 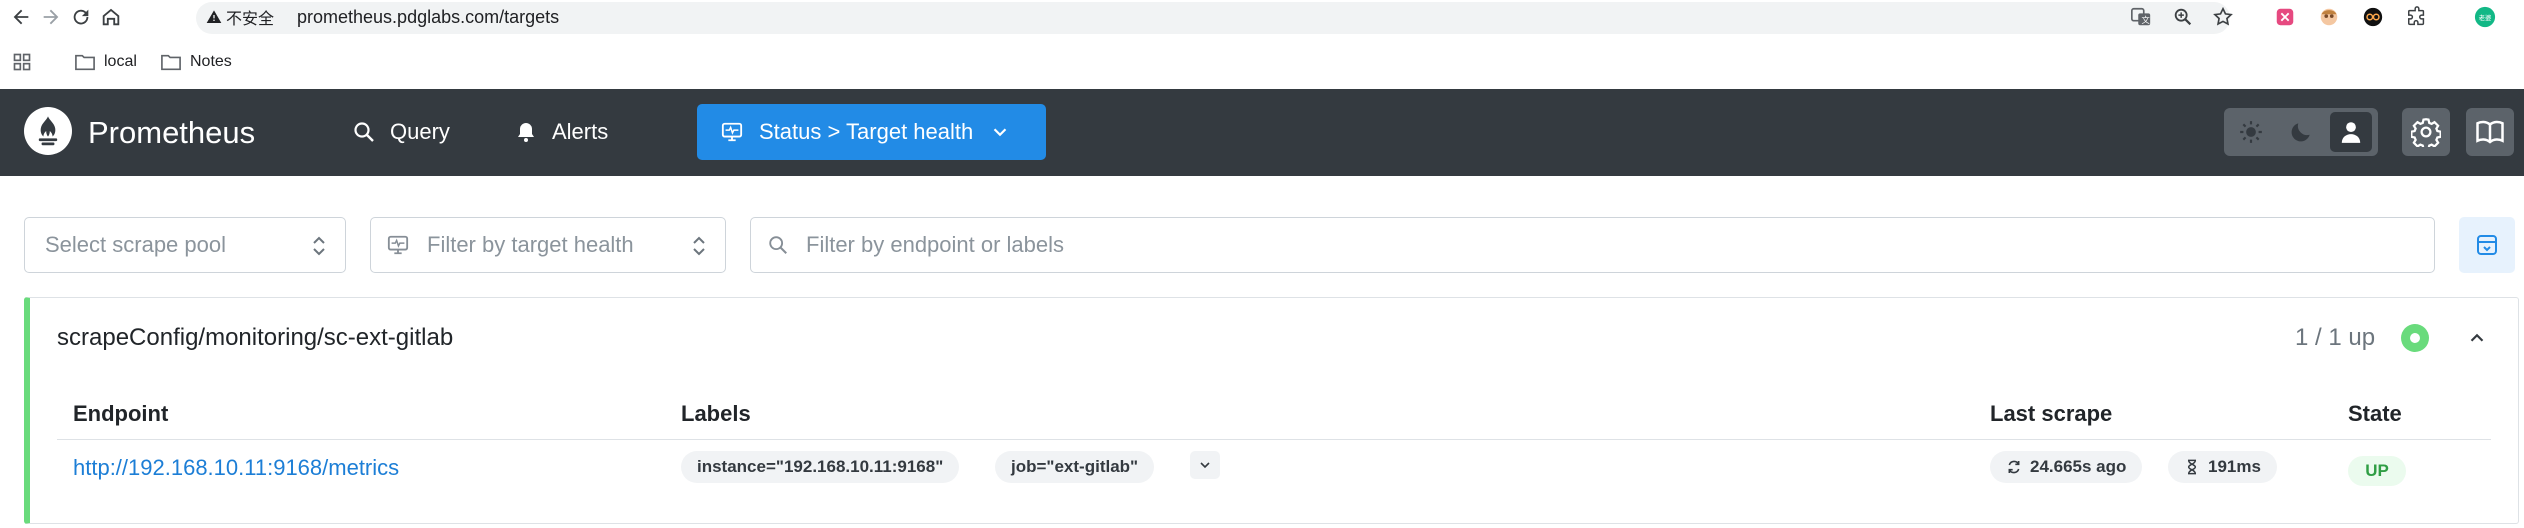 What do you see at coordinates (121, 413) in the screenshot?
I see `column-endpoint: Endpoint` at bounding box center [121, 413].